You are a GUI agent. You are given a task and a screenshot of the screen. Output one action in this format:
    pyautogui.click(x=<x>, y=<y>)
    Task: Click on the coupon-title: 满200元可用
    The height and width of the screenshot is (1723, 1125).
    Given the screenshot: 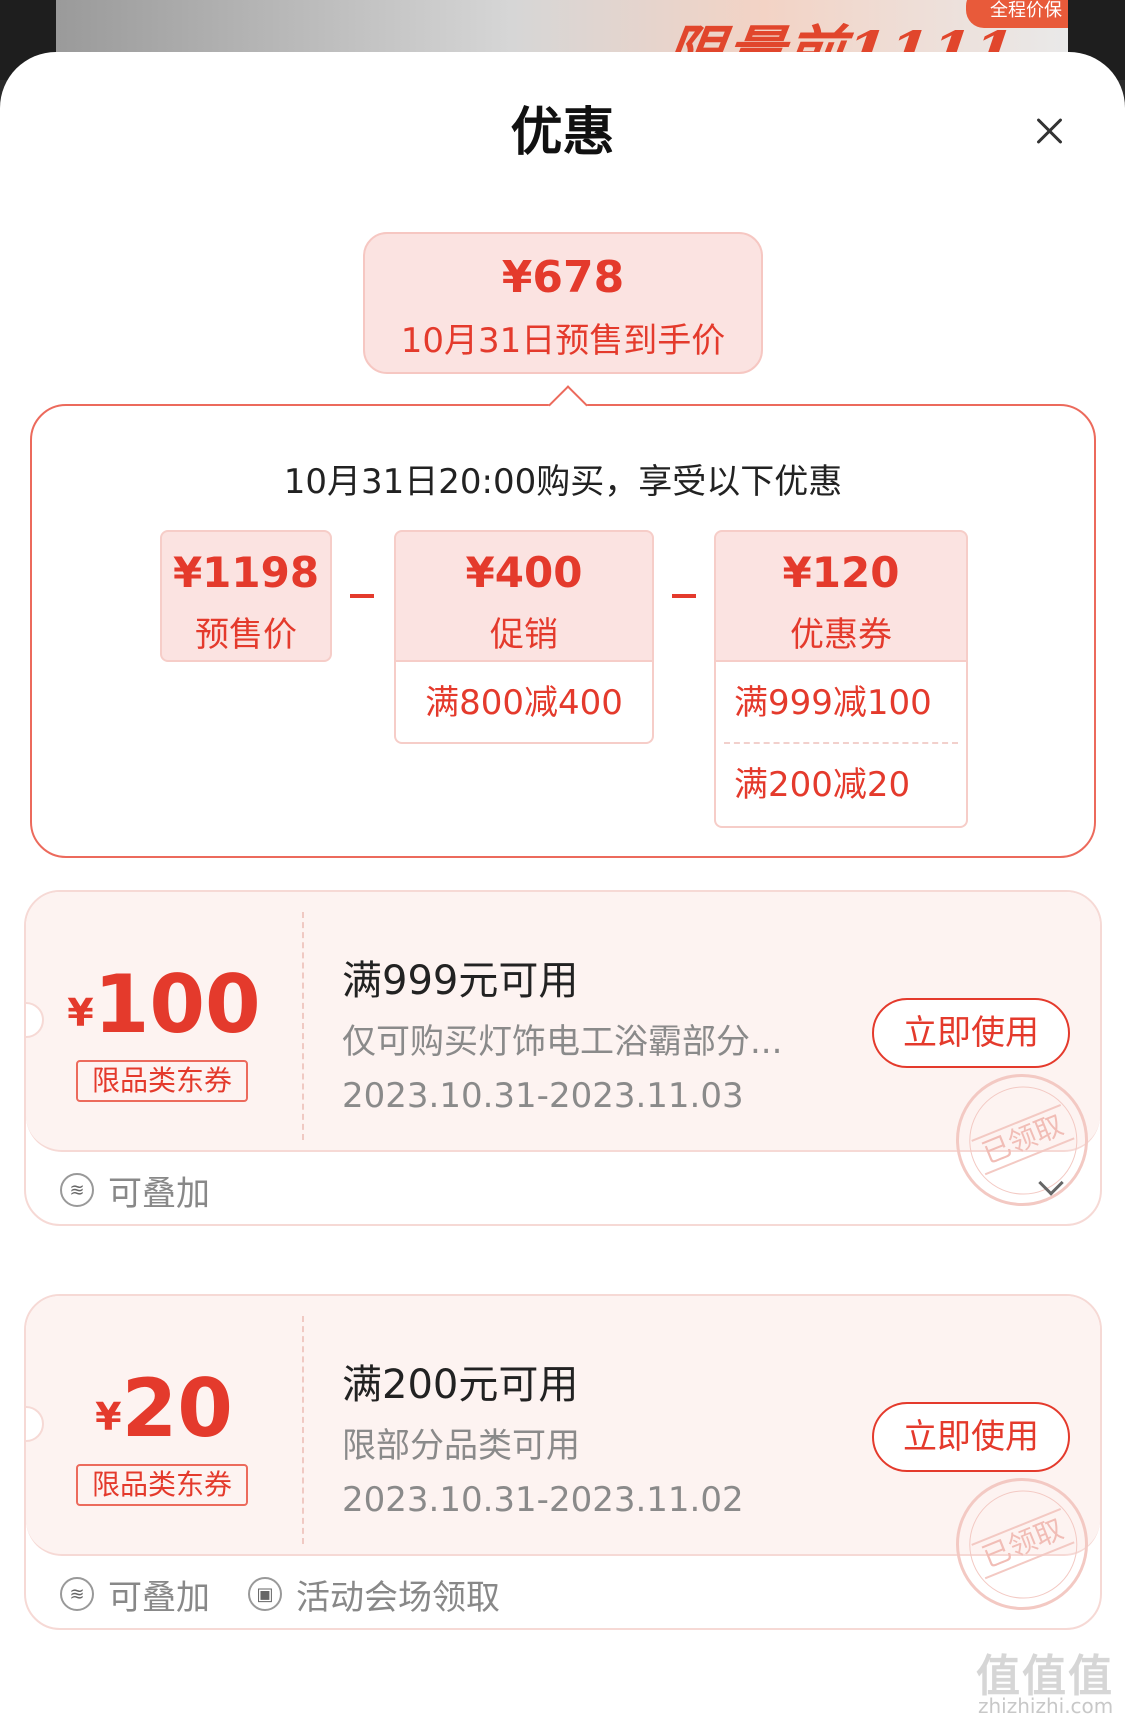 What is the action you would take?
    pyautogui.click(x=460, y=1385)
    